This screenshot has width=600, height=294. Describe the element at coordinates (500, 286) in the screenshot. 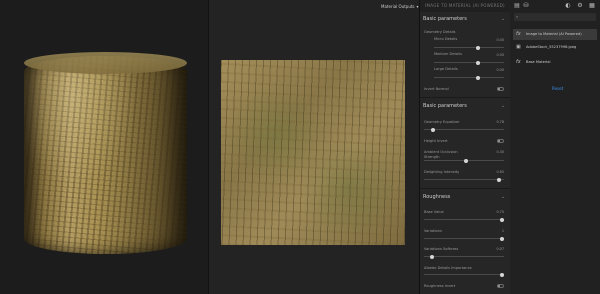

I see `roughness-invert-toggle` at that location.